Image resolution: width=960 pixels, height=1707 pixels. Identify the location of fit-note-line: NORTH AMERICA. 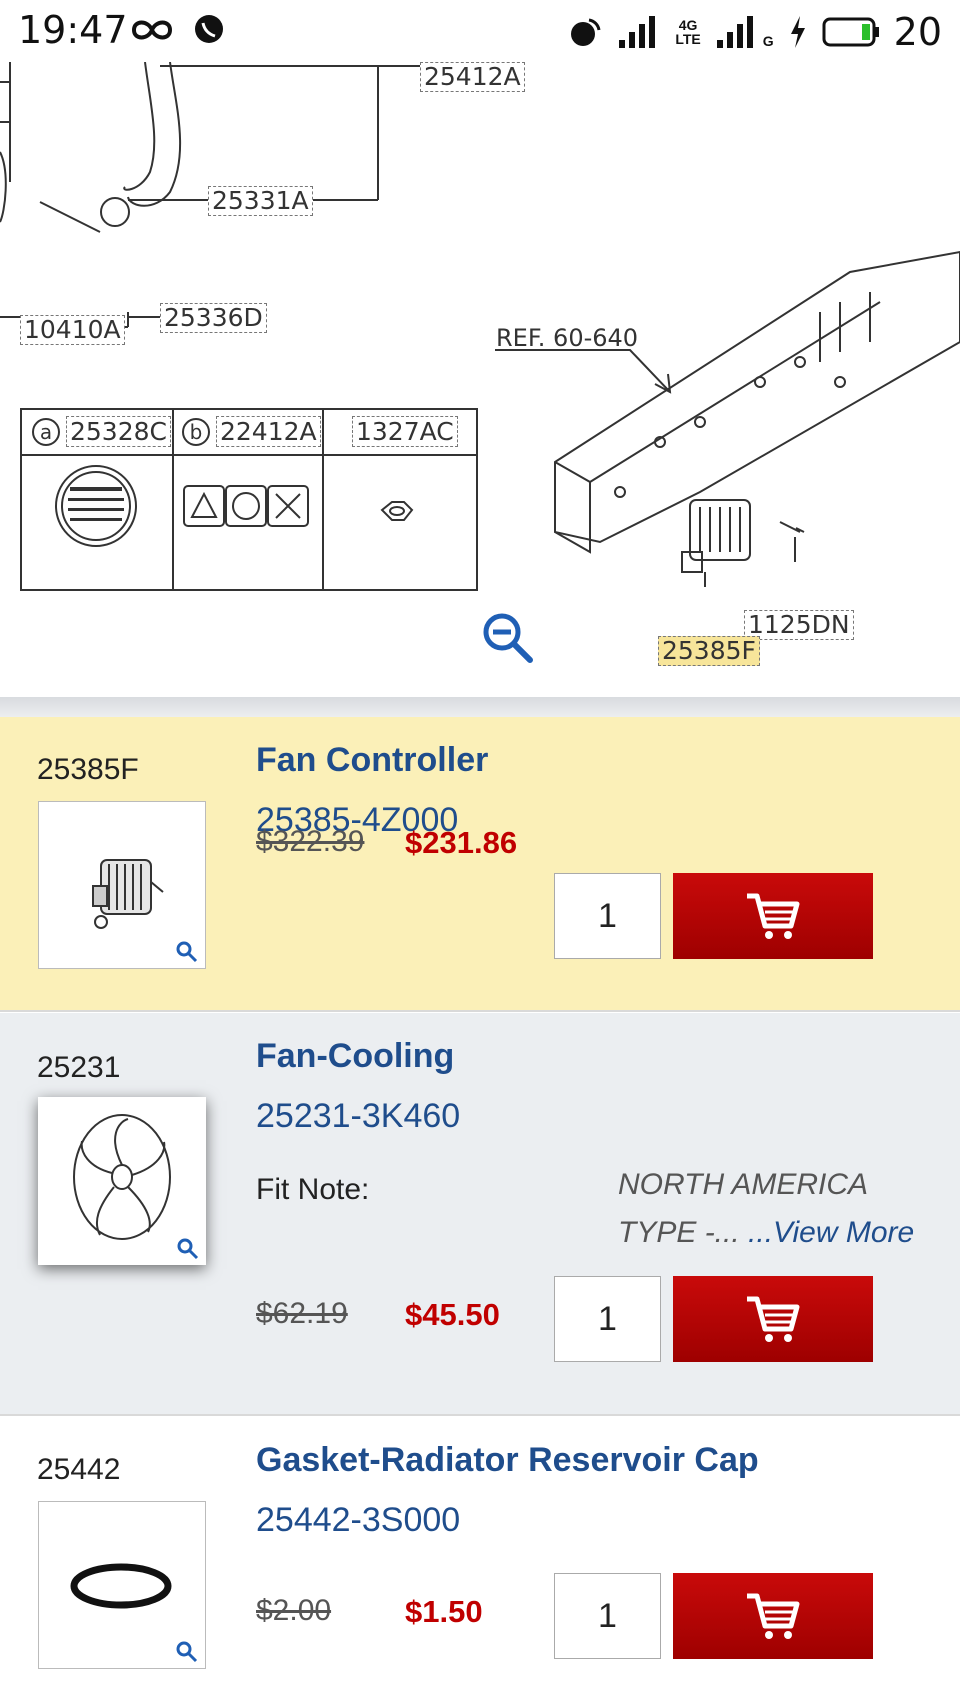
(743, 1184).